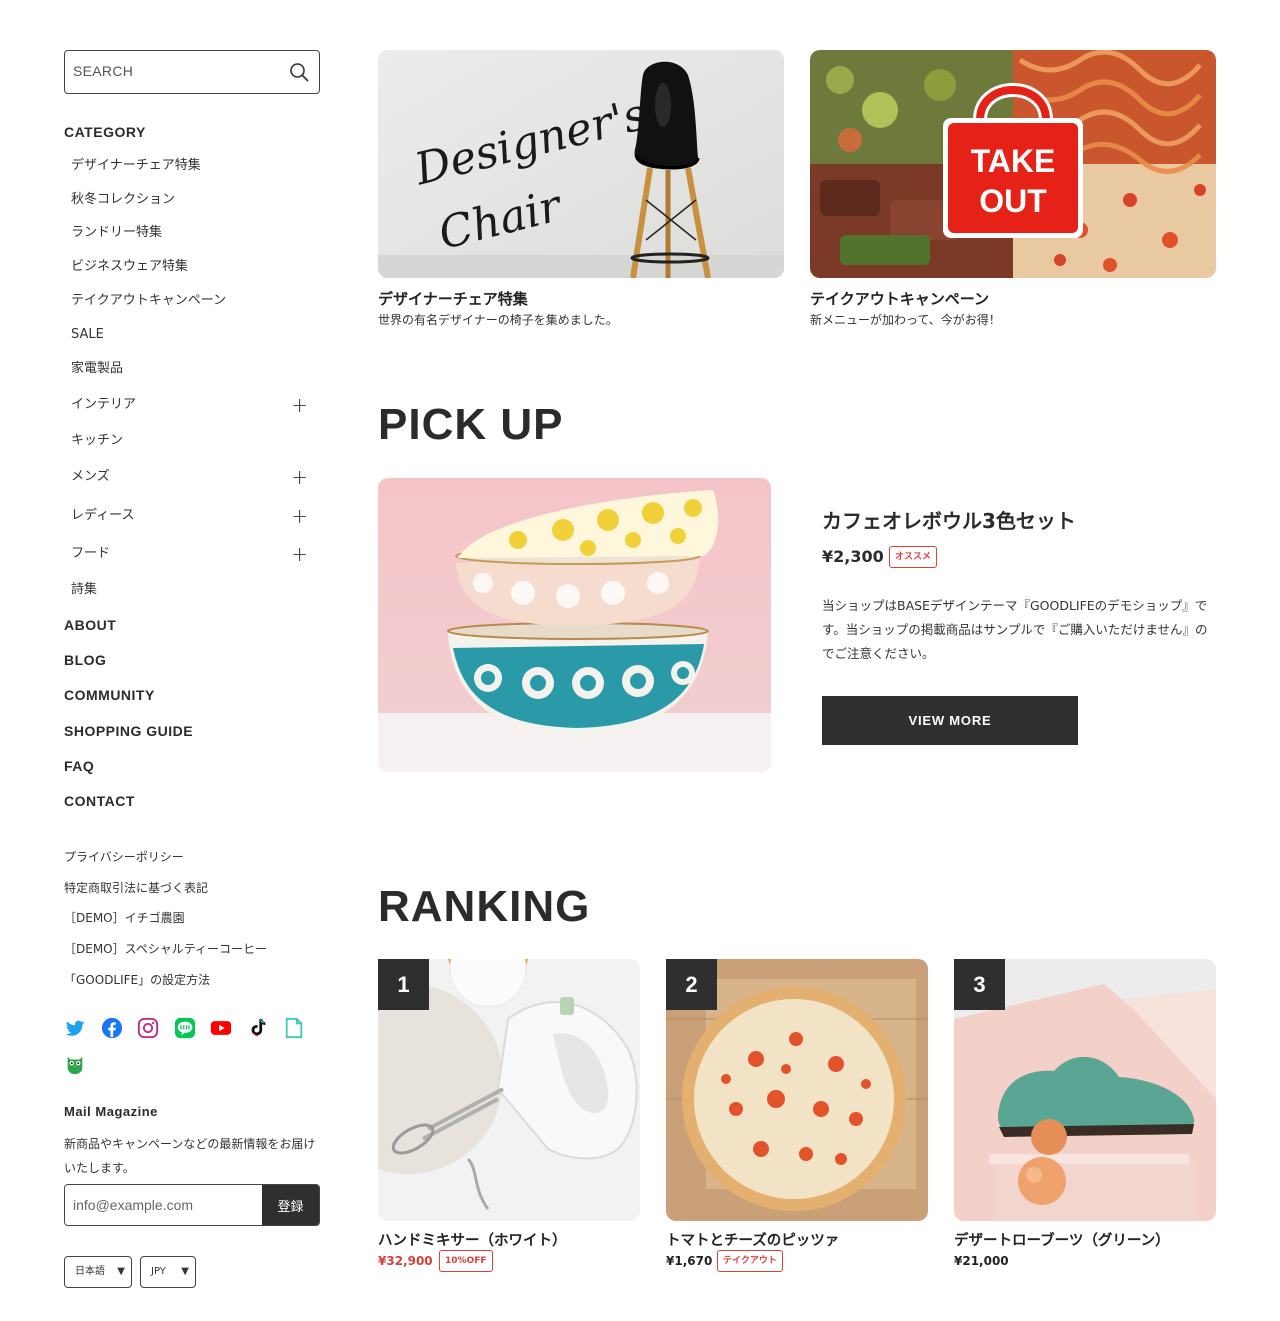 The width and height of the screenshot is (1280, 1321). Describe the element at coordinates (193, 200) in the screenshot. I see `category-item: 秋冬コレクション` at that location.